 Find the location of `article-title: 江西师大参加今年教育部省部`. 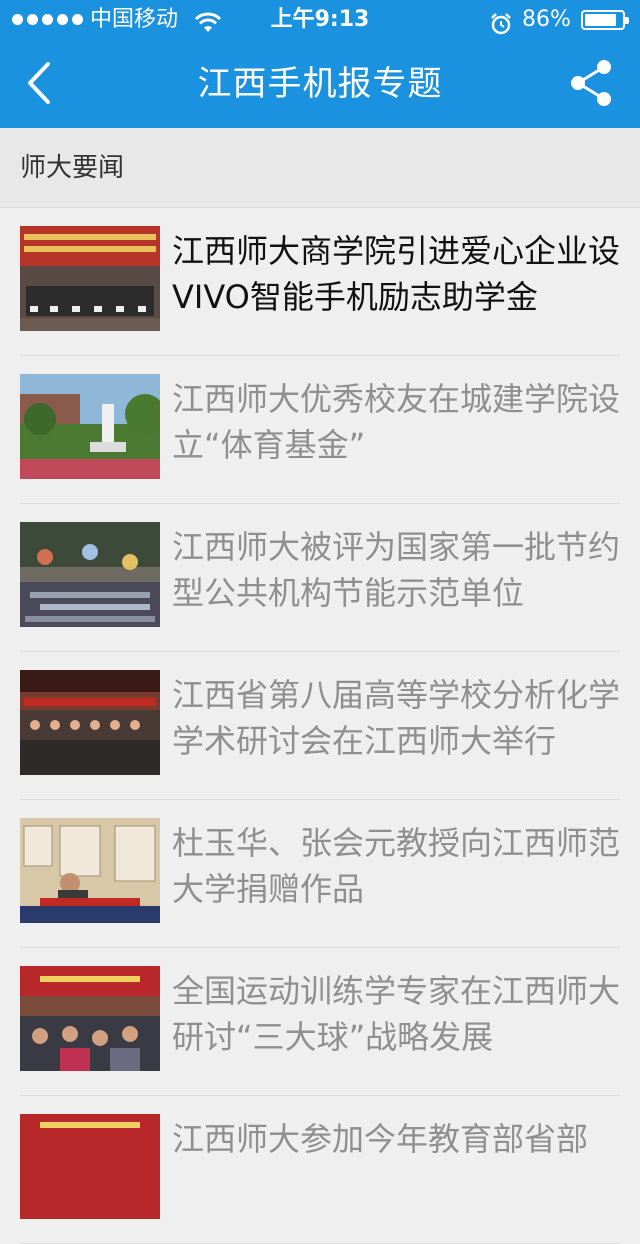

article-title: 江西师大参加今年教育部省部 is located at coordinates (380, 1139).